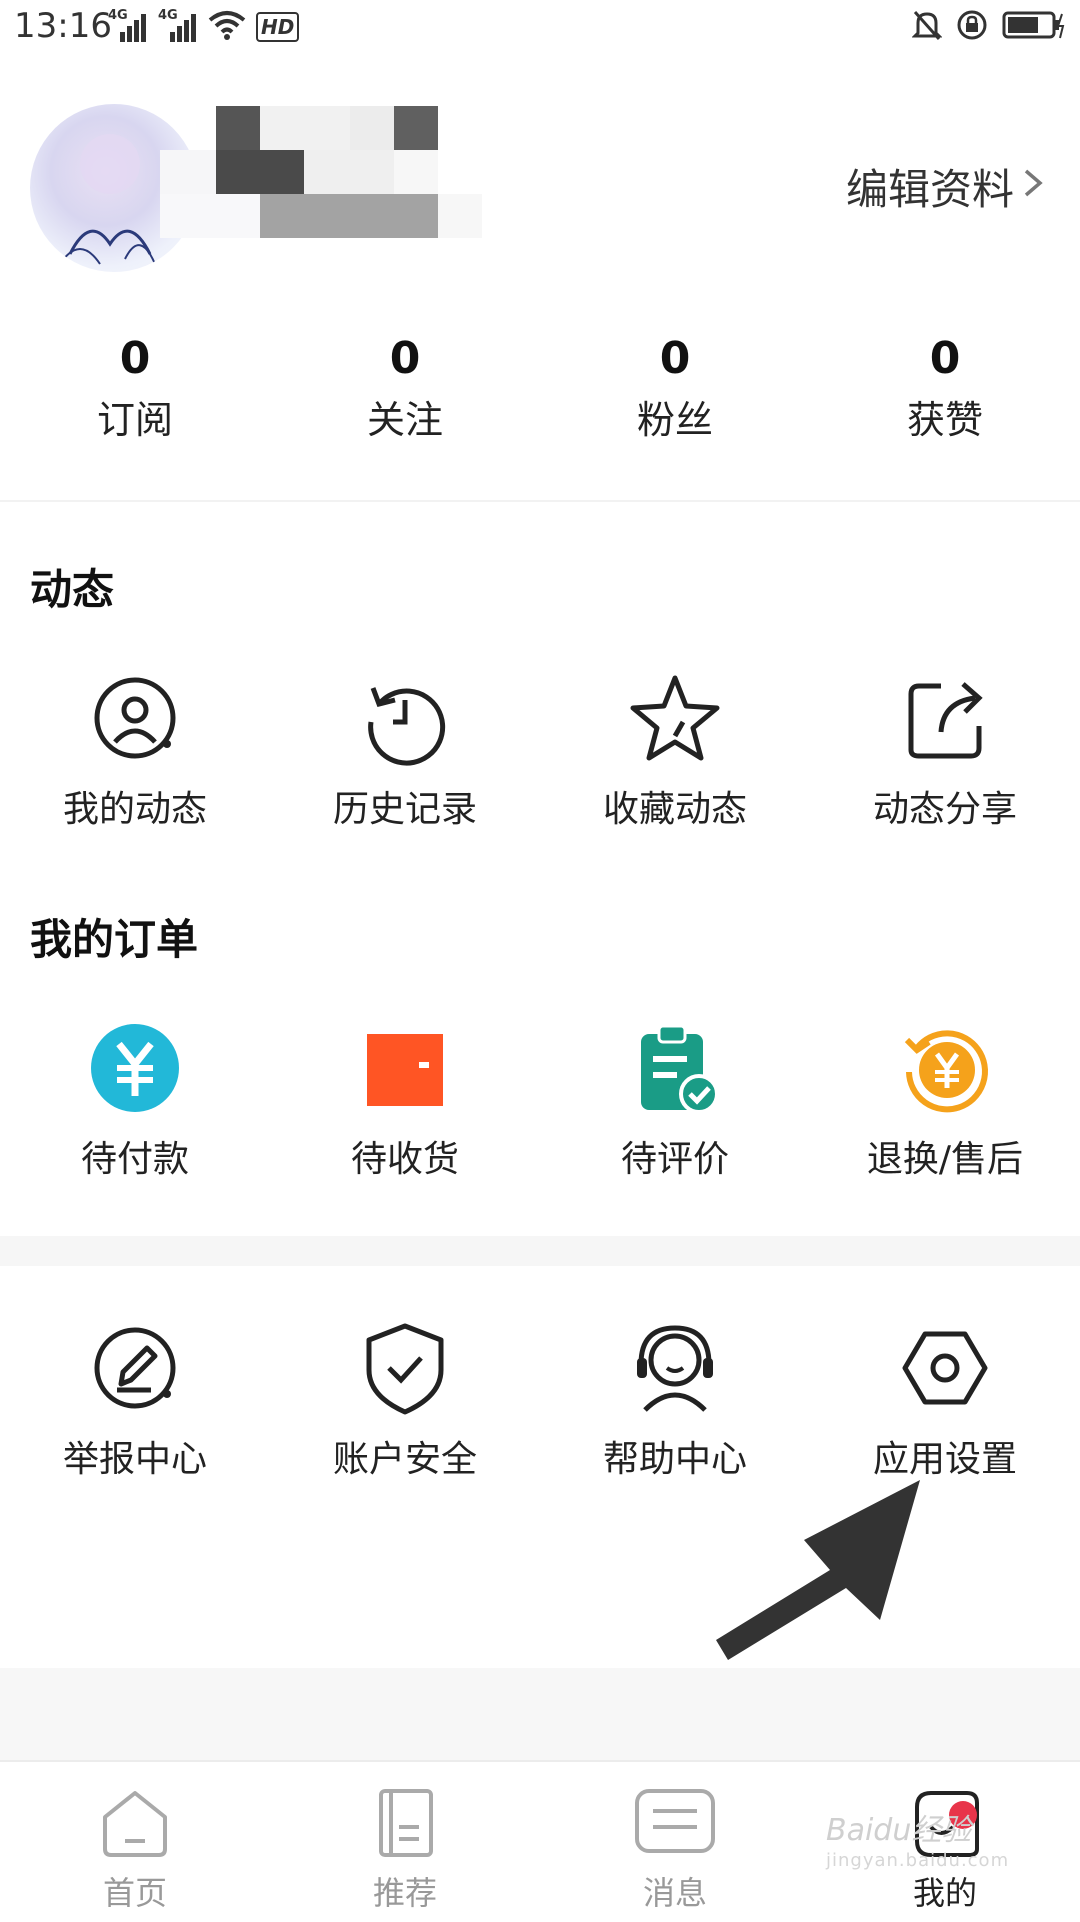 This screenshot has height=1922, width=1080. What do you see at coordinates (540, 1251) in the screenshot?
I see `section-separator` at bounding box center [540, 1251].